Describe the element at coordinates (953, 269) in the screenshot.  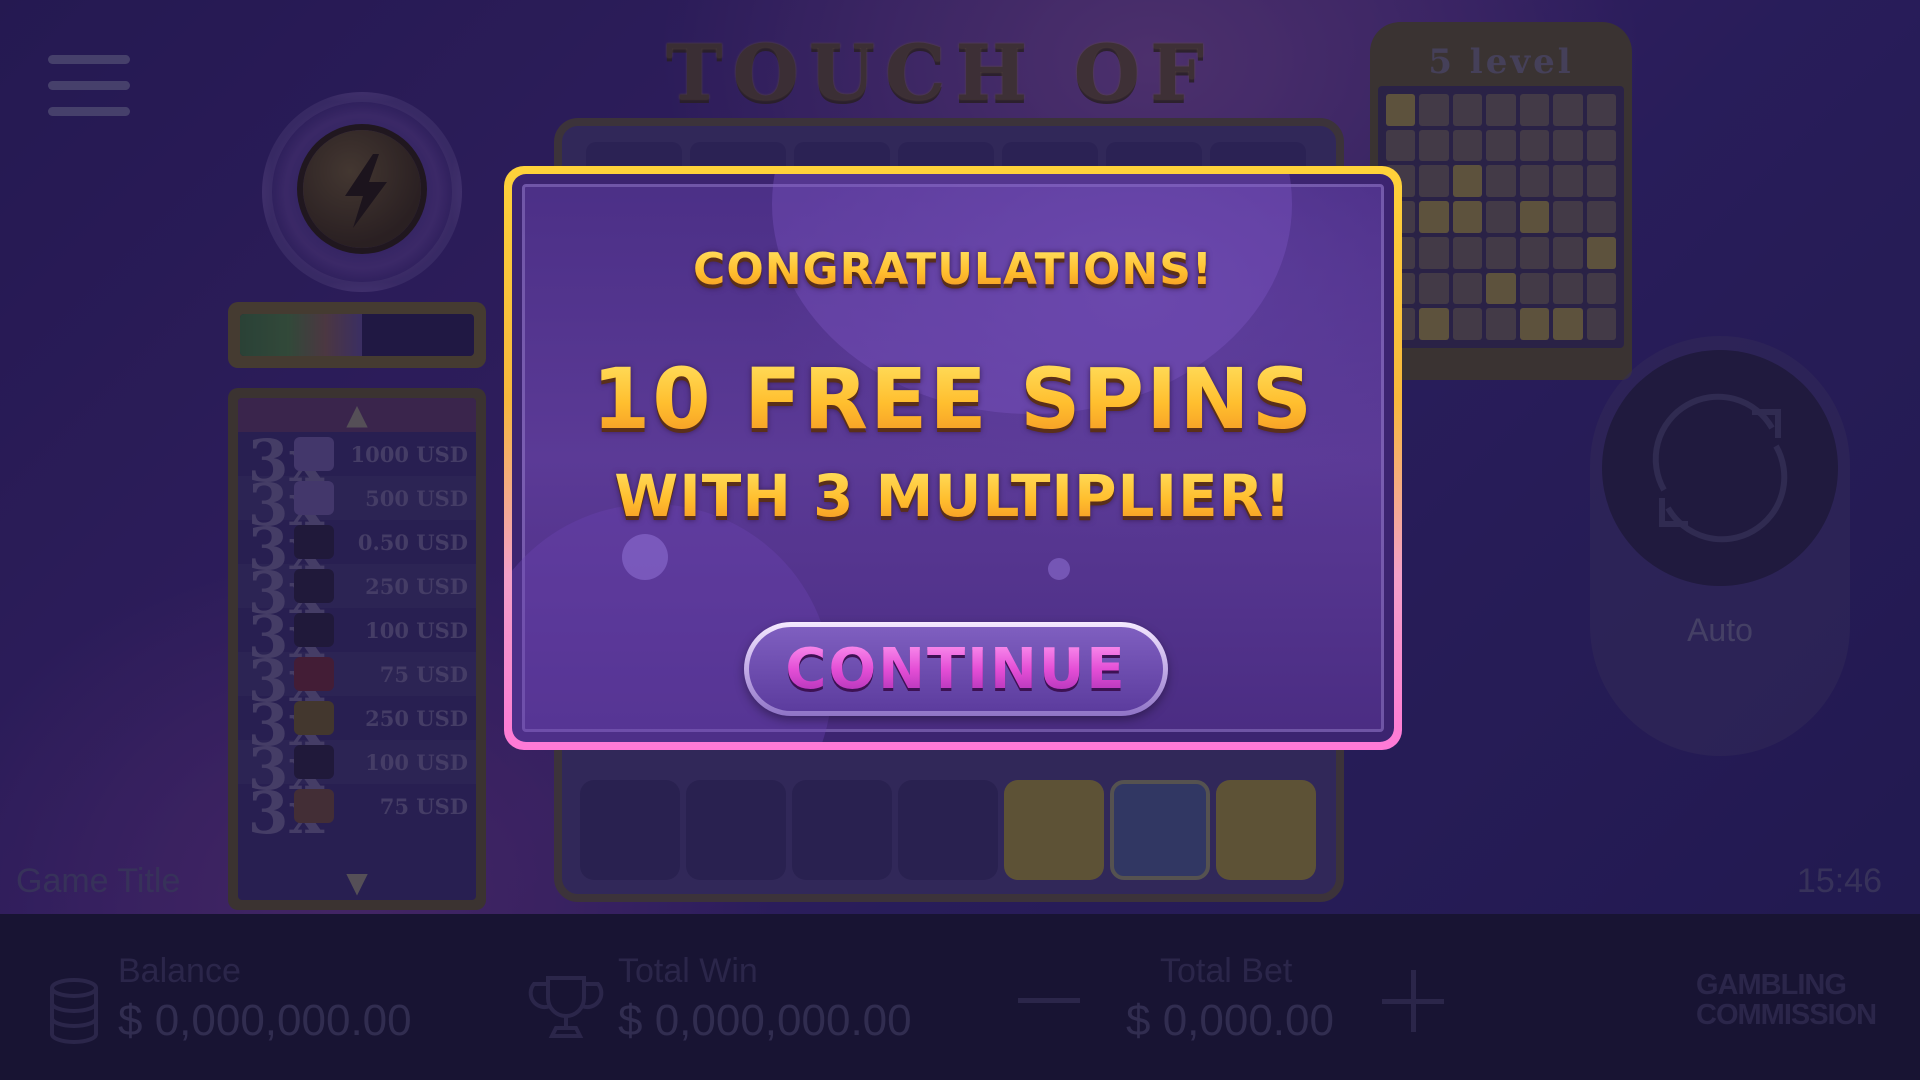
I see `congratulations-heading: CONGRATULATIONS!` at that location.